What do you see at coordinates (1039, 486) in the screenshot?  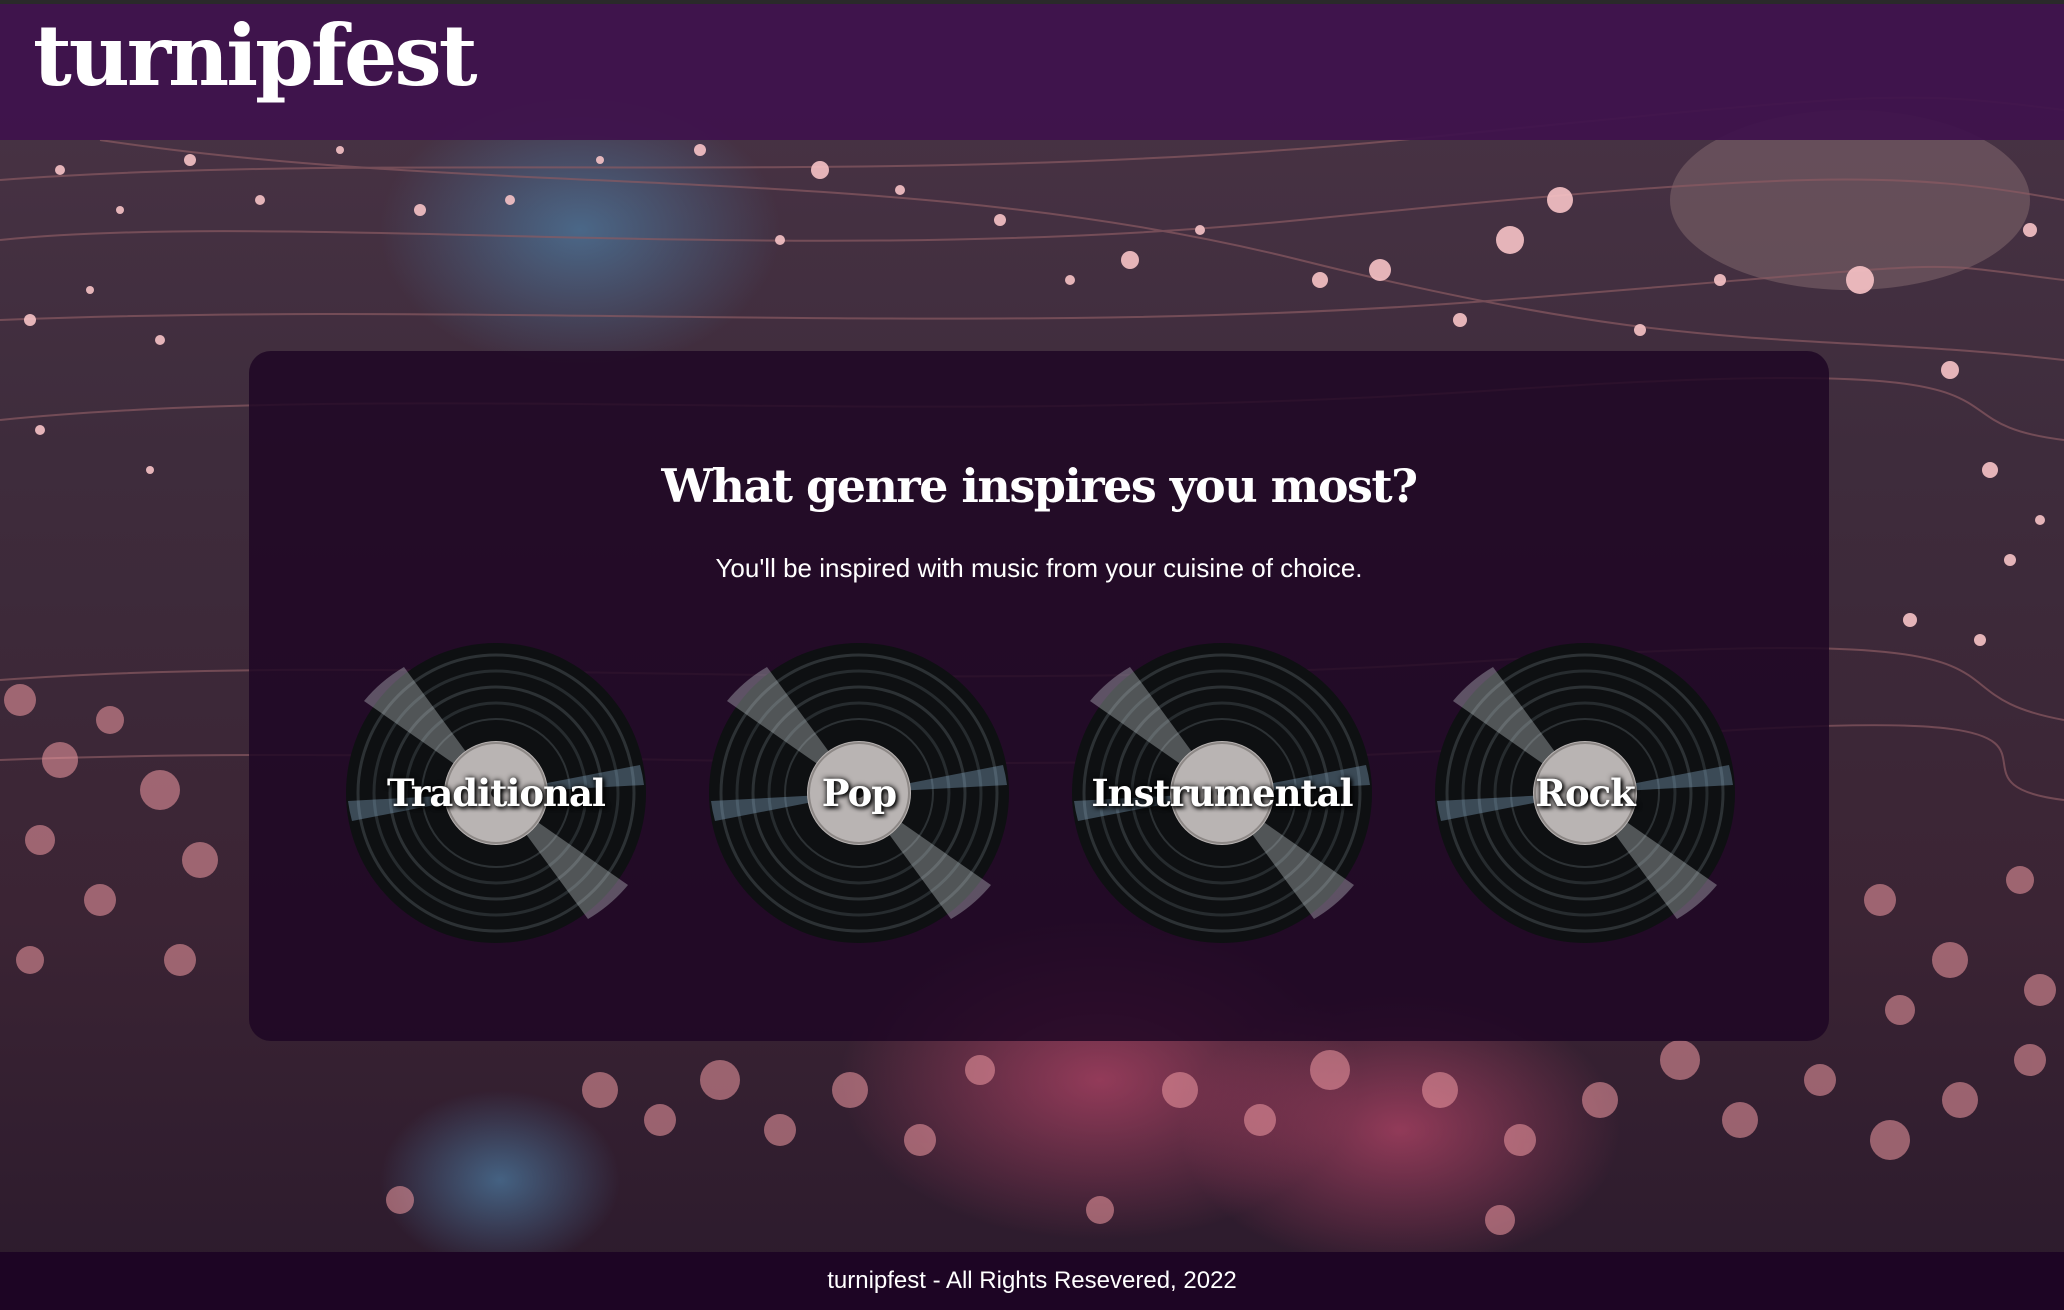 I see `quiz-question: What genre inspires you most?` at bounding box center [1039, 486].